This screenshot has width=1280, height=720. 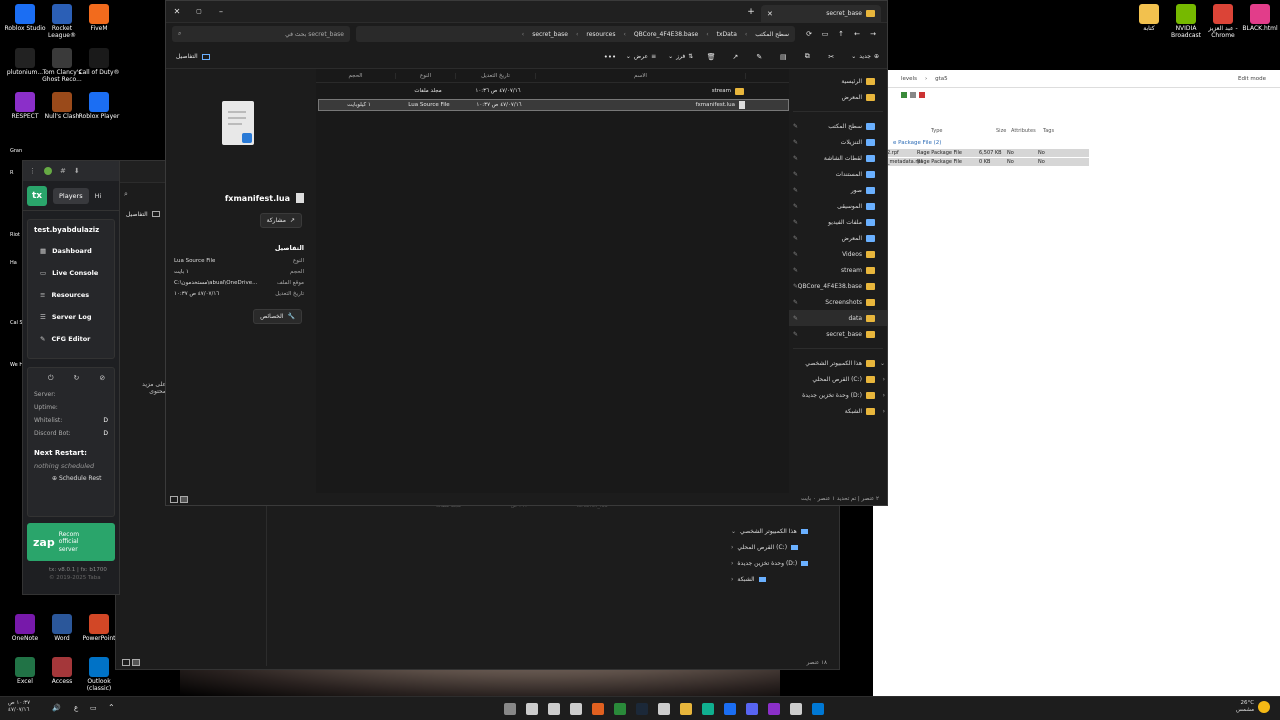 I want to click on pc-icon: ▭, so click(x=825, y=34).